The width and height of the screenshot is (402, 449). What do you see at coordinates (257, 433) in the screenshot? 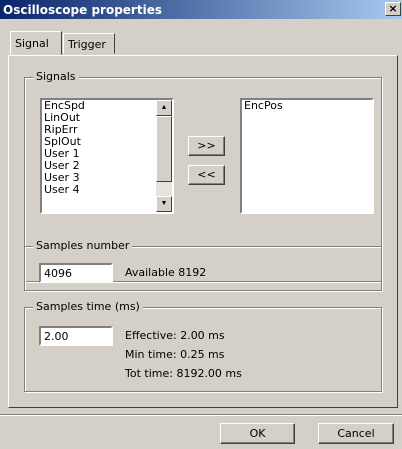
I see `ok-button: OK` at bounding box center [257, 433].